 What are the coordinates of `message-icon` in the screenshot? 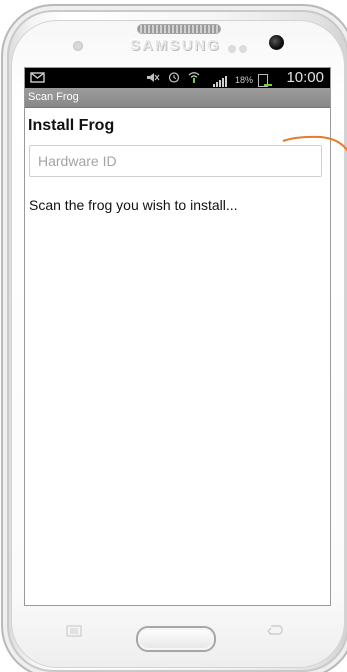 It's located at (37, 77).